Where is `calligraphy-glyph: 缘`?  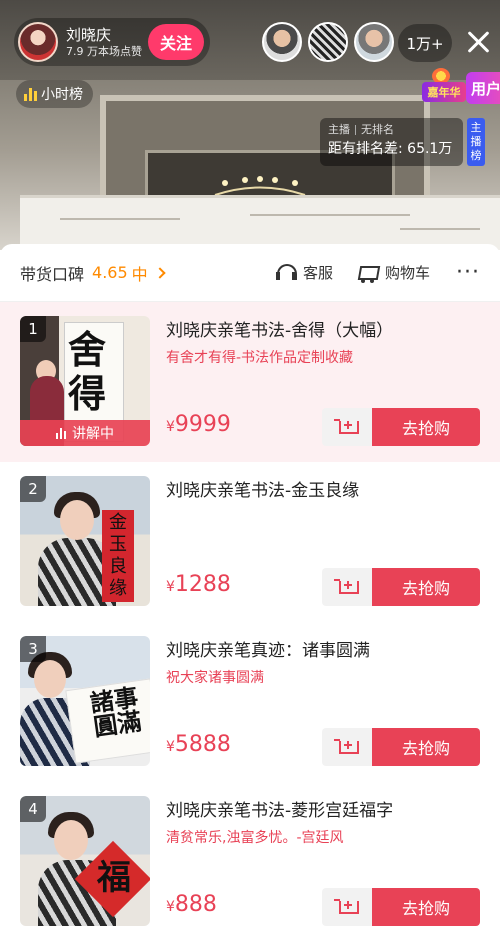
calligraphy-glyph: 缘 is located at coordinates (118, 588).